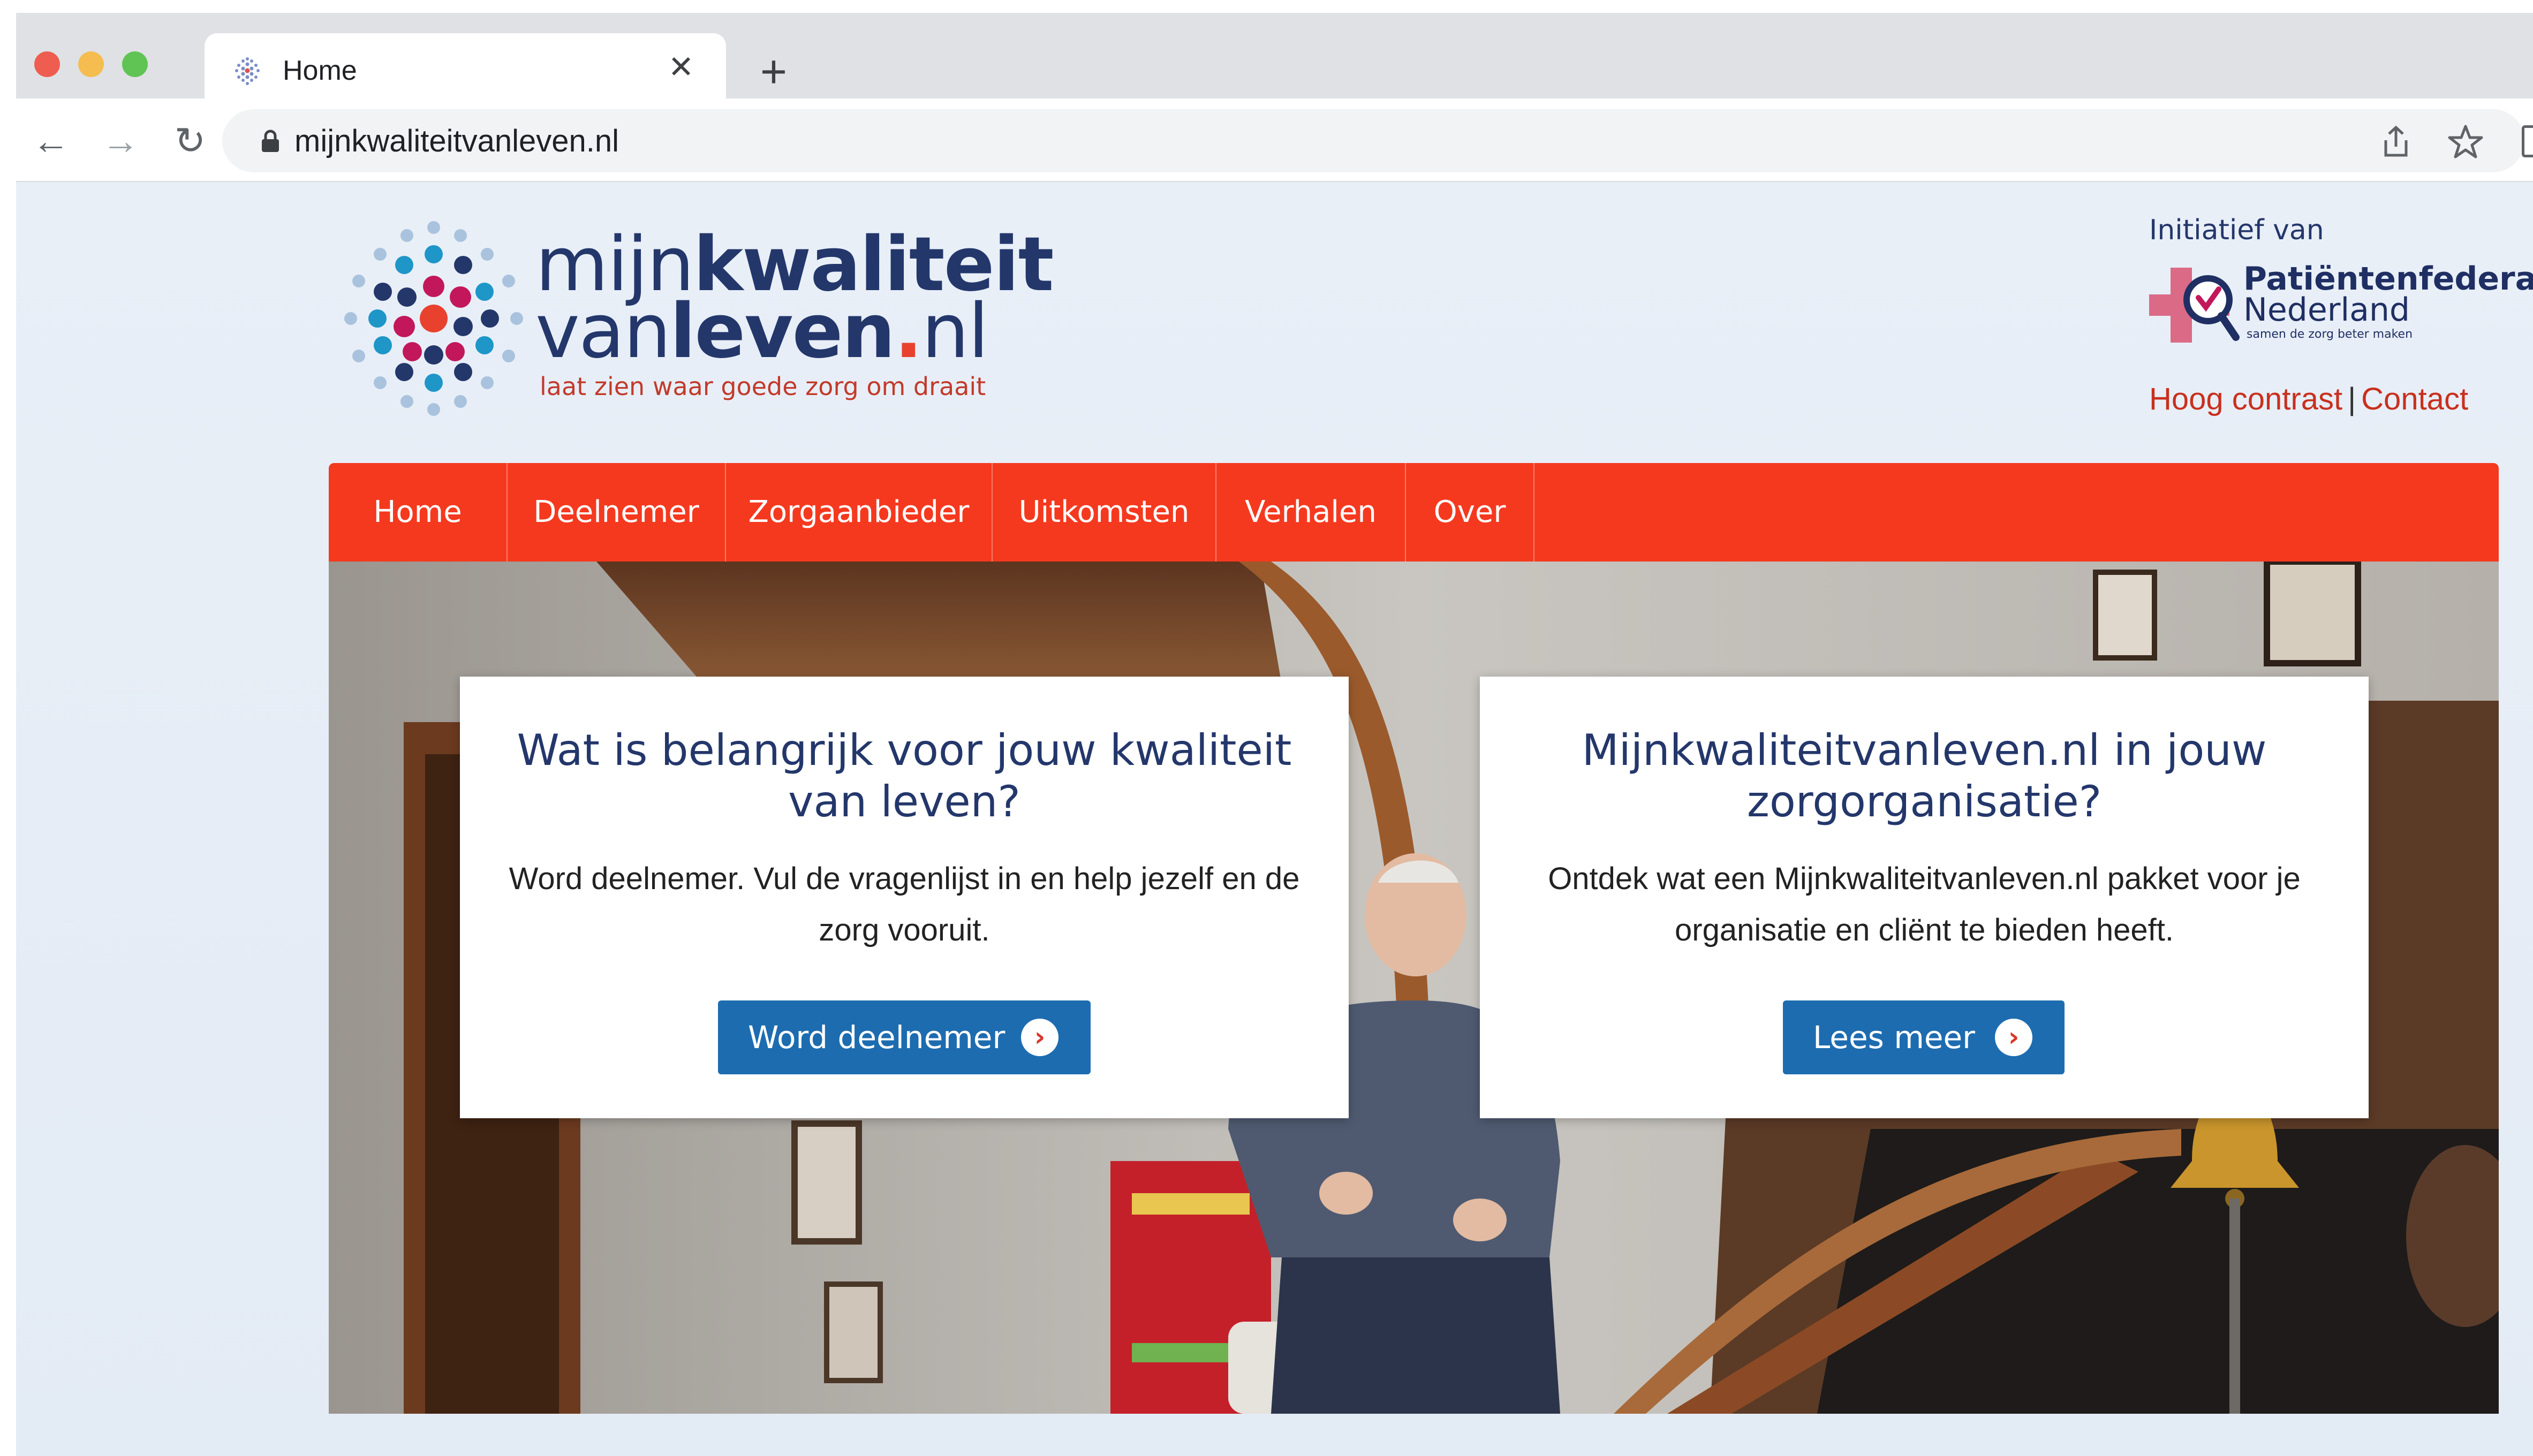  What do you see at coordinates (1373, 140) in the screenshot?
I see `address-bar: mijnkwaliteitvanleven.nl` at bounding box center [1373, 140].